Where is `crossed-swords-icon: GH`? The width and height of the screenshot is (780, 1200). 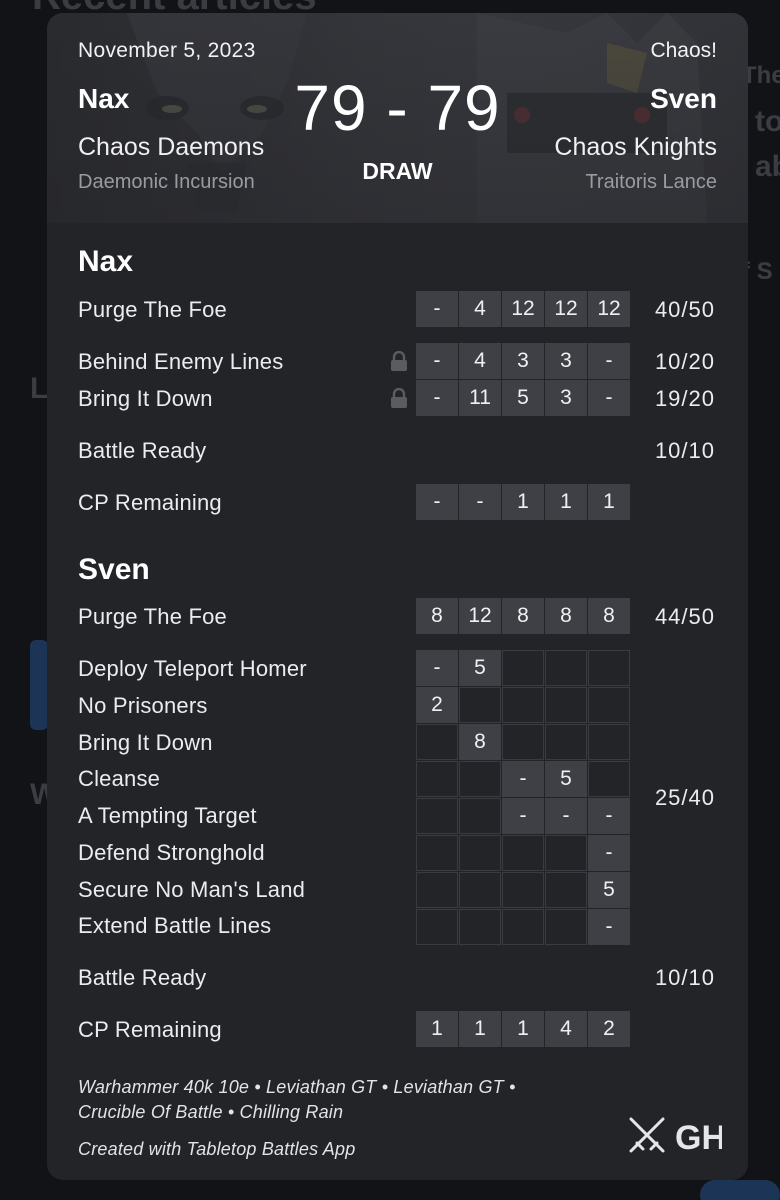 crossed-swords-icon: GH is located at coordinates (675, 1137).